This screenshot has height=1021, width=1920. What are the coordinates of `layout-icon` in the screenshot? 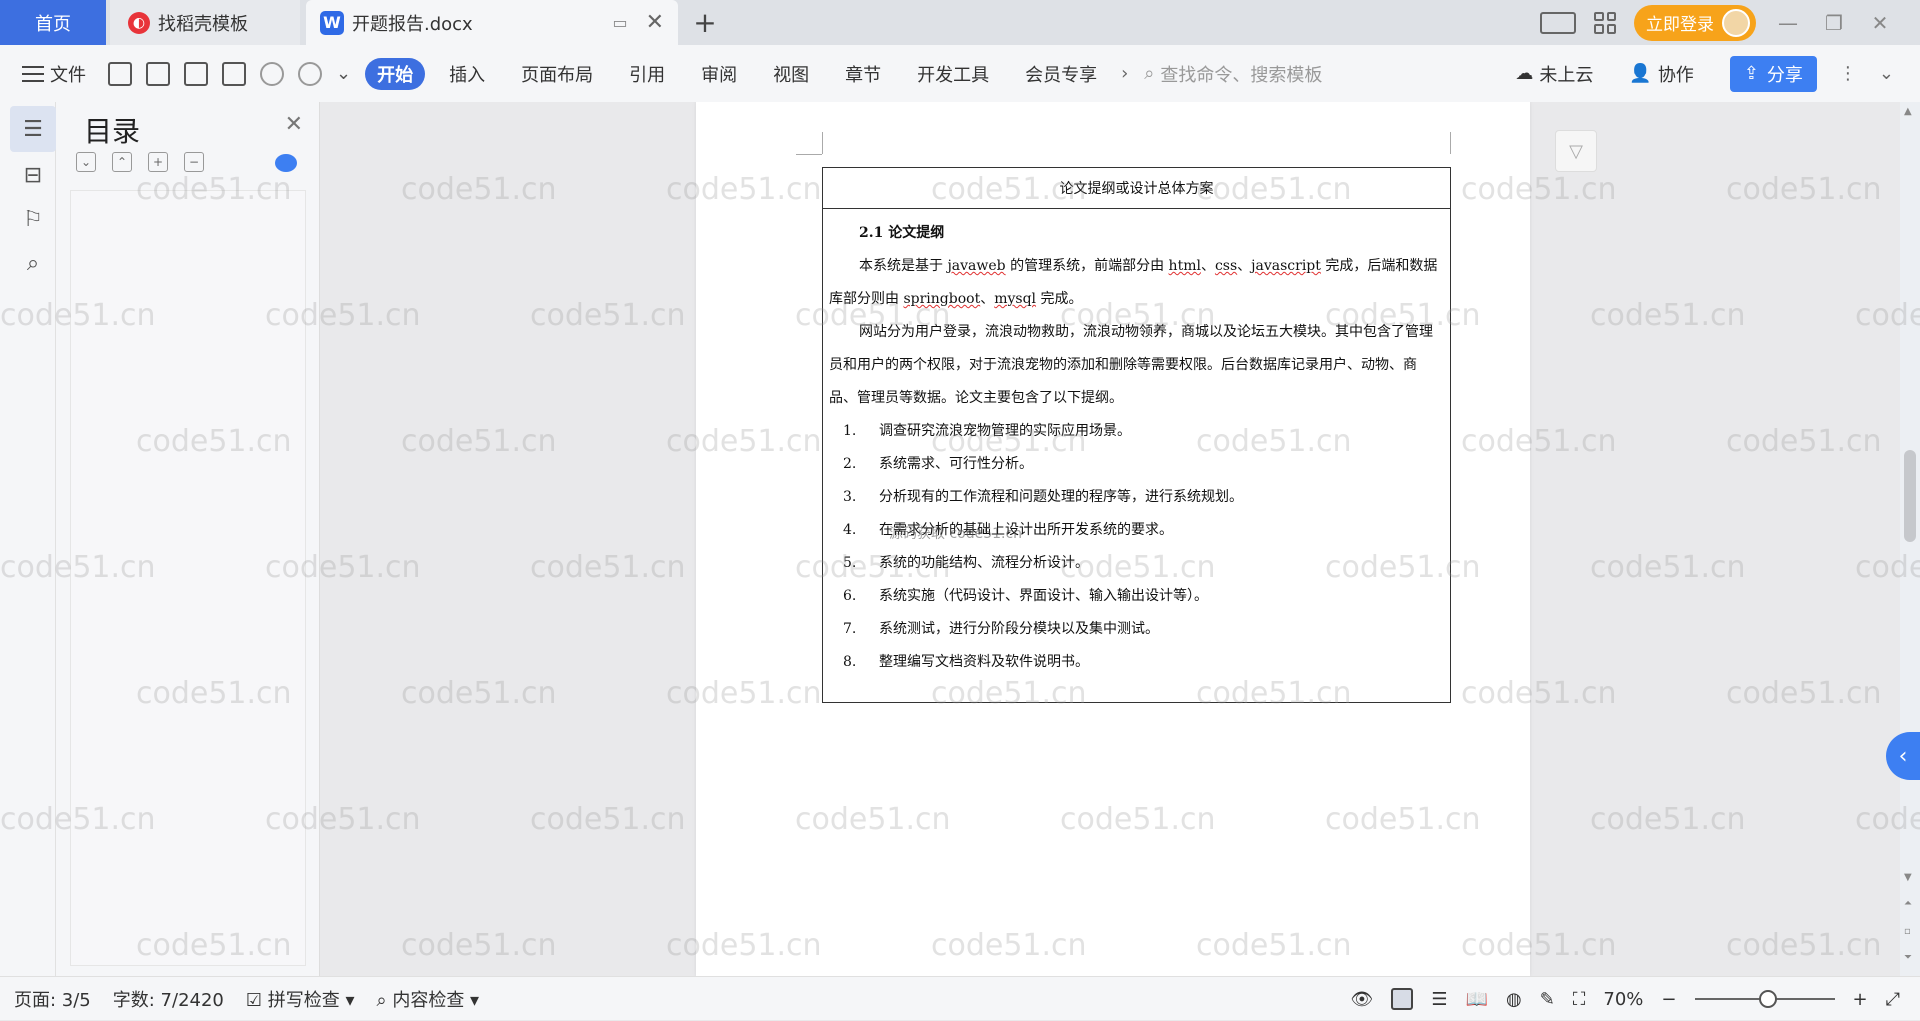 It's located at (1558, 22).